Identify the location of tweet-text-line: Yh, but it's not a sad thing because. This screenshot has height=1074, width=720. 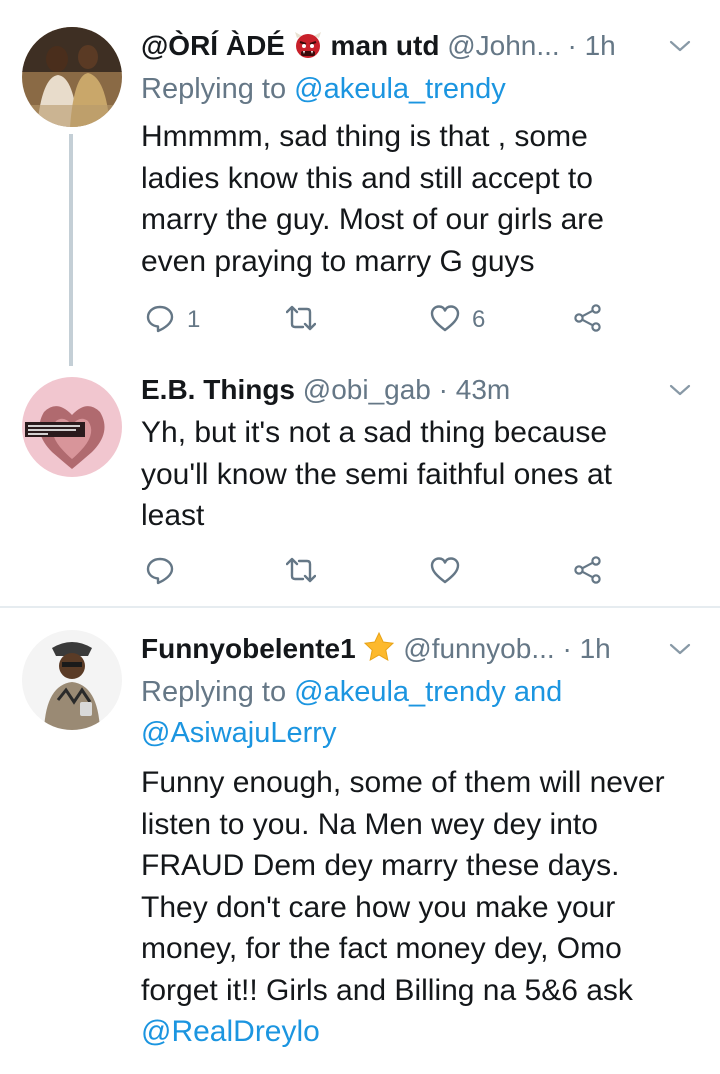
(374, 432).